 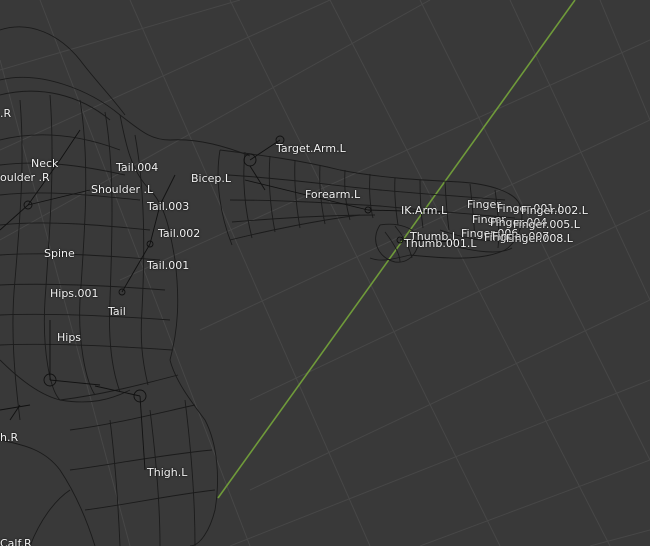 What do you see at coordinates (168, 206) in the screenshot?
I see `bone-label-tail-003: Tail.003` at bounding box center [168, 206].